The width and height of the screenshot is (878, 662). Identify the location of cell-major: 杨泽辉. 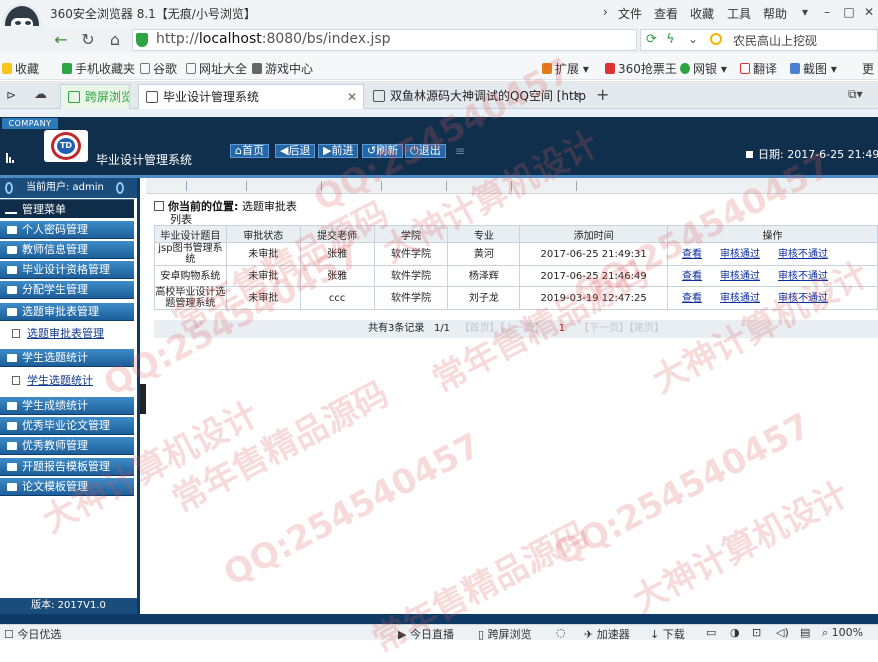
(484, 276).